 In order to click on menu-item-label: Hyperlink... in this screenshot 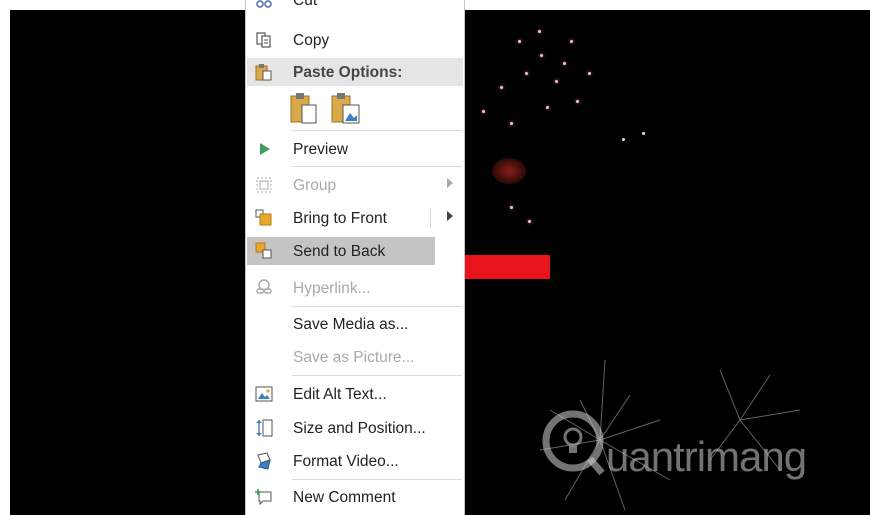, I will do `click(332, 288)`.